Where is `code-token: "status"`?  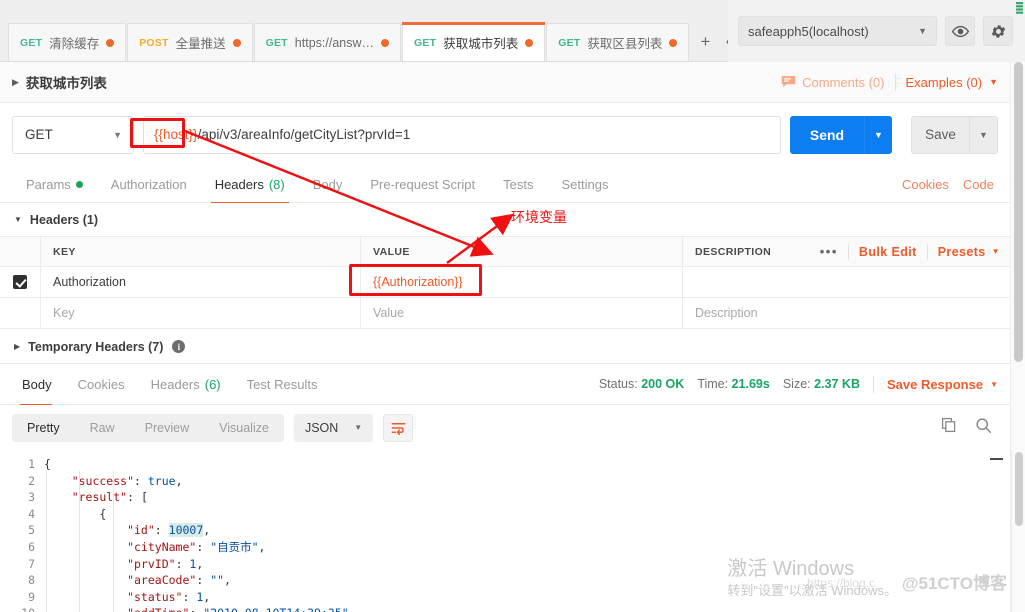 code-token: "status" is located at coordinates (113, 596).